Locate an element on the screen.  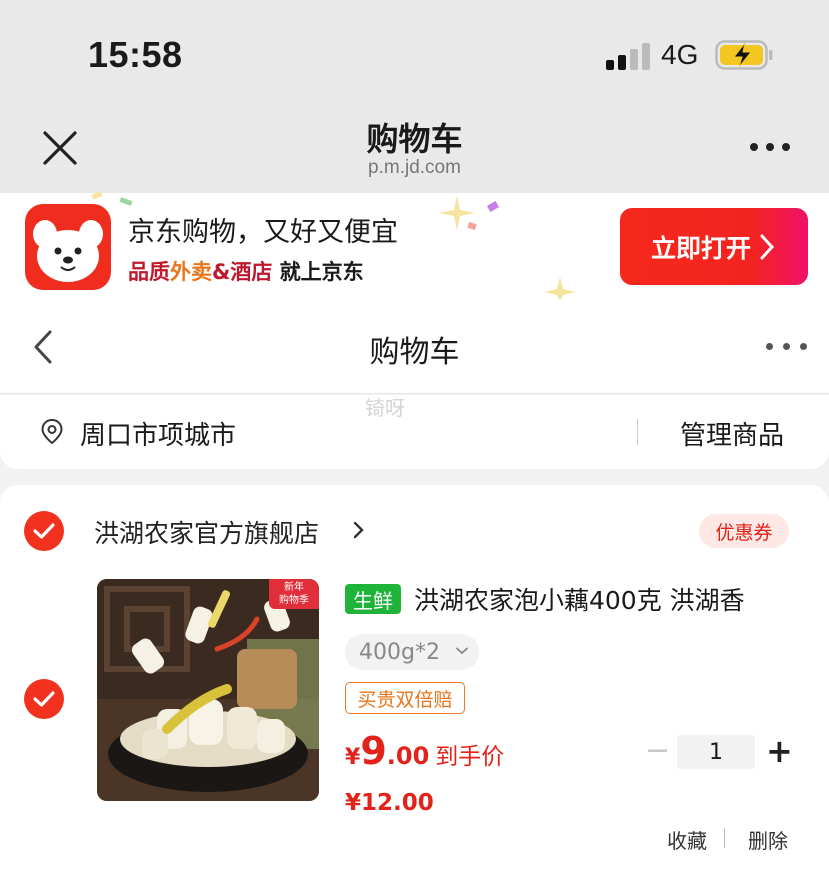
open-app-button: 立即打开 is located at coordinates (714, 246).